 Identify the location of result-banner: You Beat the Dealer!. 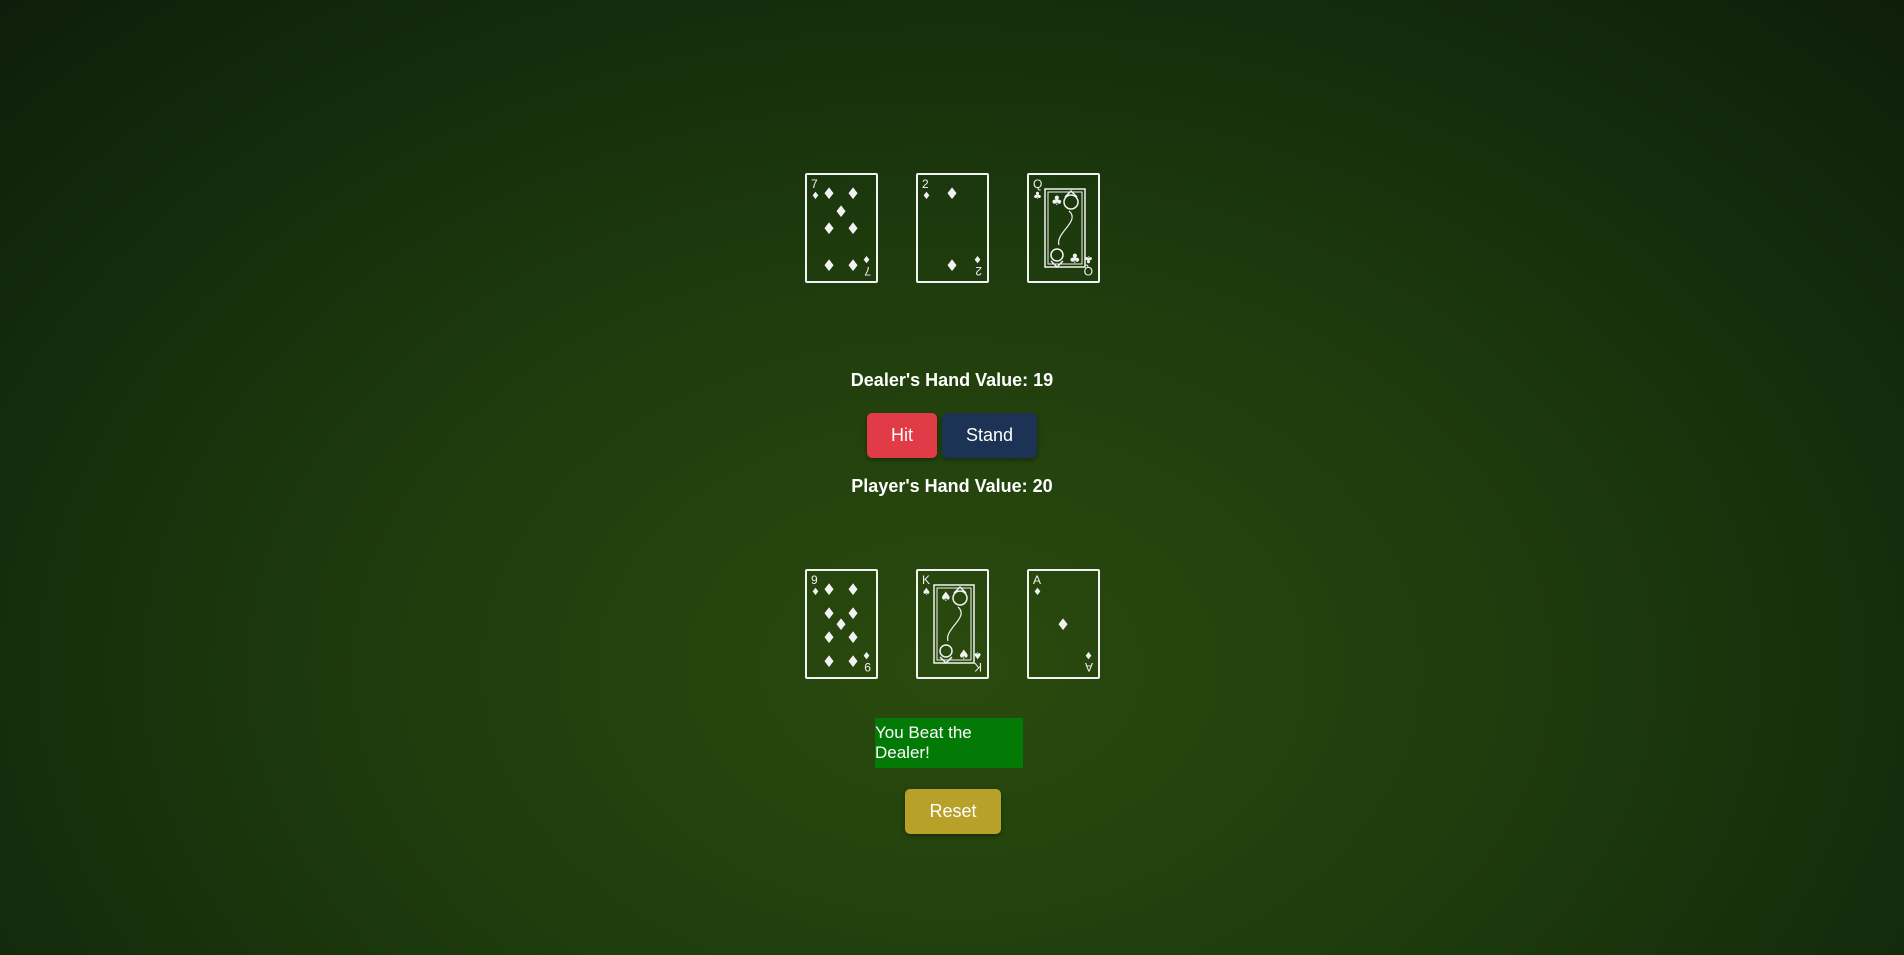
(949, 743).